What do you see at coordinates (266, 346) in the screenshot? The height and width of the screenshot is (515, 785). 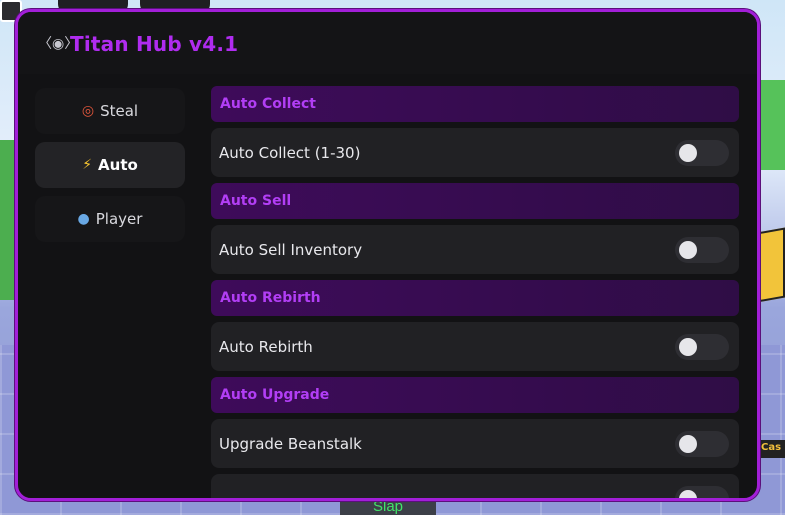 I see `toggle-label: Auto Rebirth` at bounding box center [266, 346].